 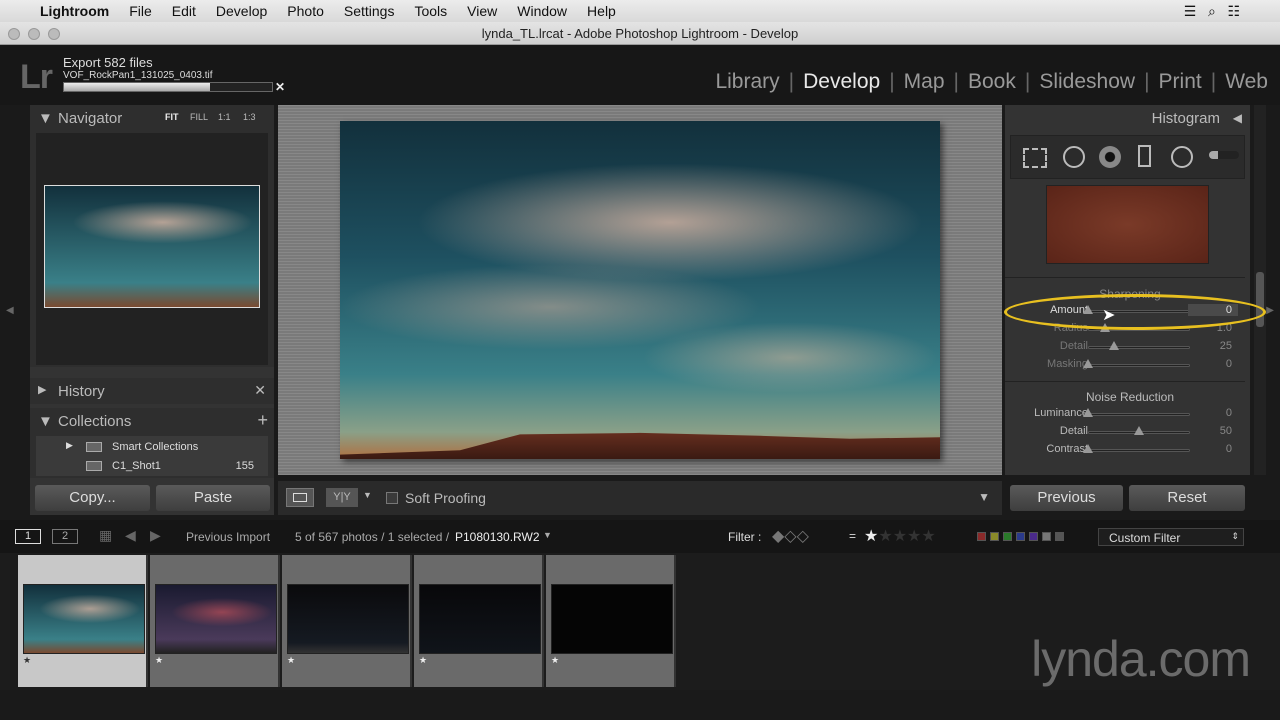 What do you see at coordinates (260, 390) in the screenshot?
I see `clear-history-icon: ✕` at bounding box center [260, 390].